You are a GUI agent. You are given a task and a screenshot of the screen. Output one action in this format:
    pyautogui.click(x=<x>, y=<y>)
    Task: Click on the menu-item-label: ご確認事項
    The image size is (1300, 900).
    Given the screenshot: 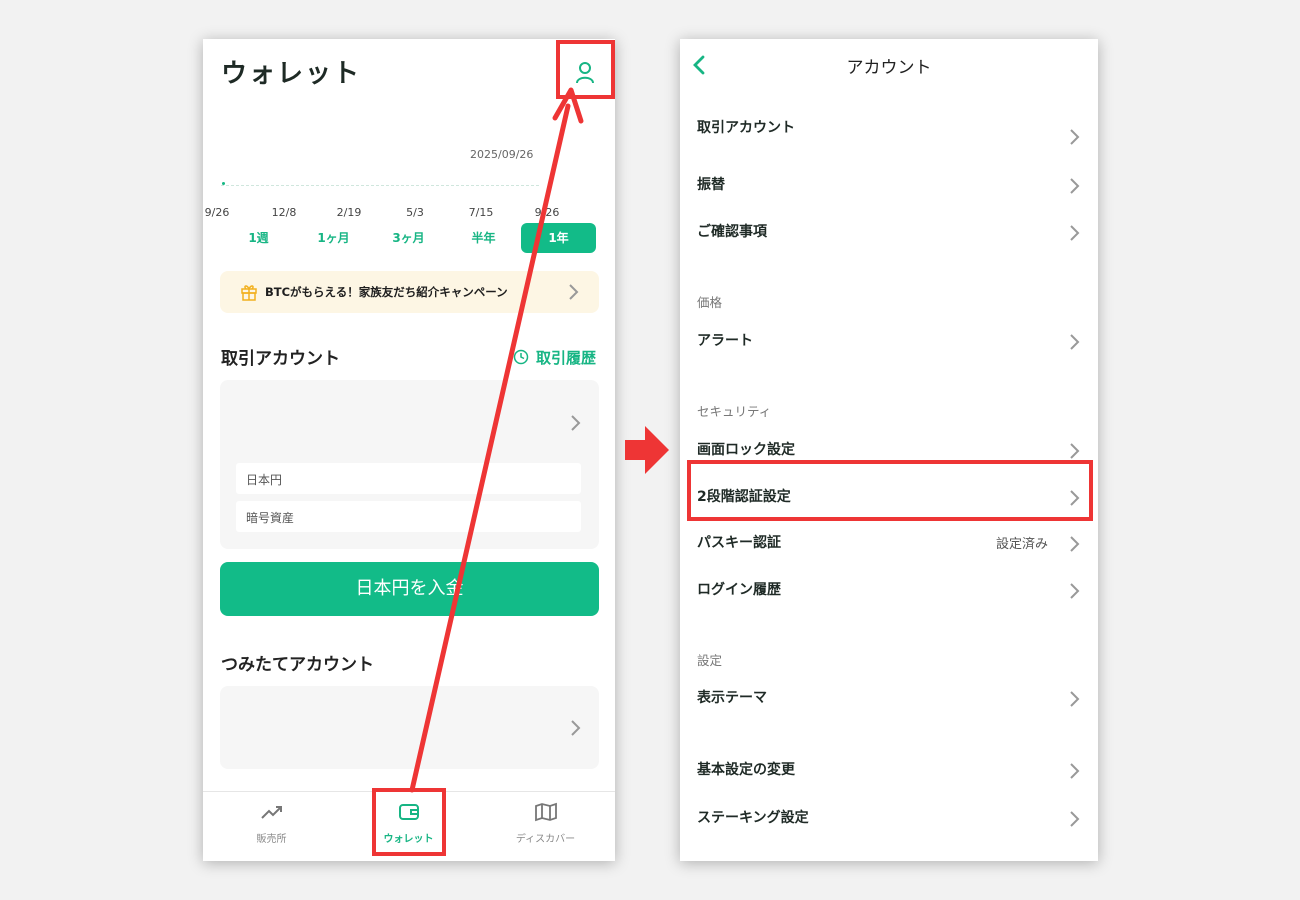 What is the action you would take?
    pyautogui.click(x=732, y=232)
    